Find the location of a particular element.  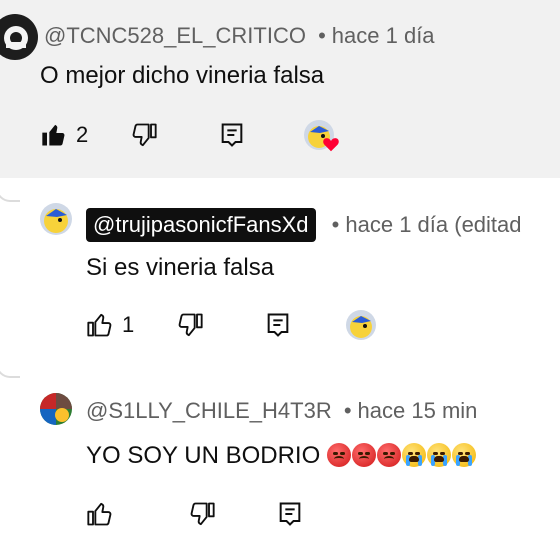

like-button is located at coordinates (100, 514).